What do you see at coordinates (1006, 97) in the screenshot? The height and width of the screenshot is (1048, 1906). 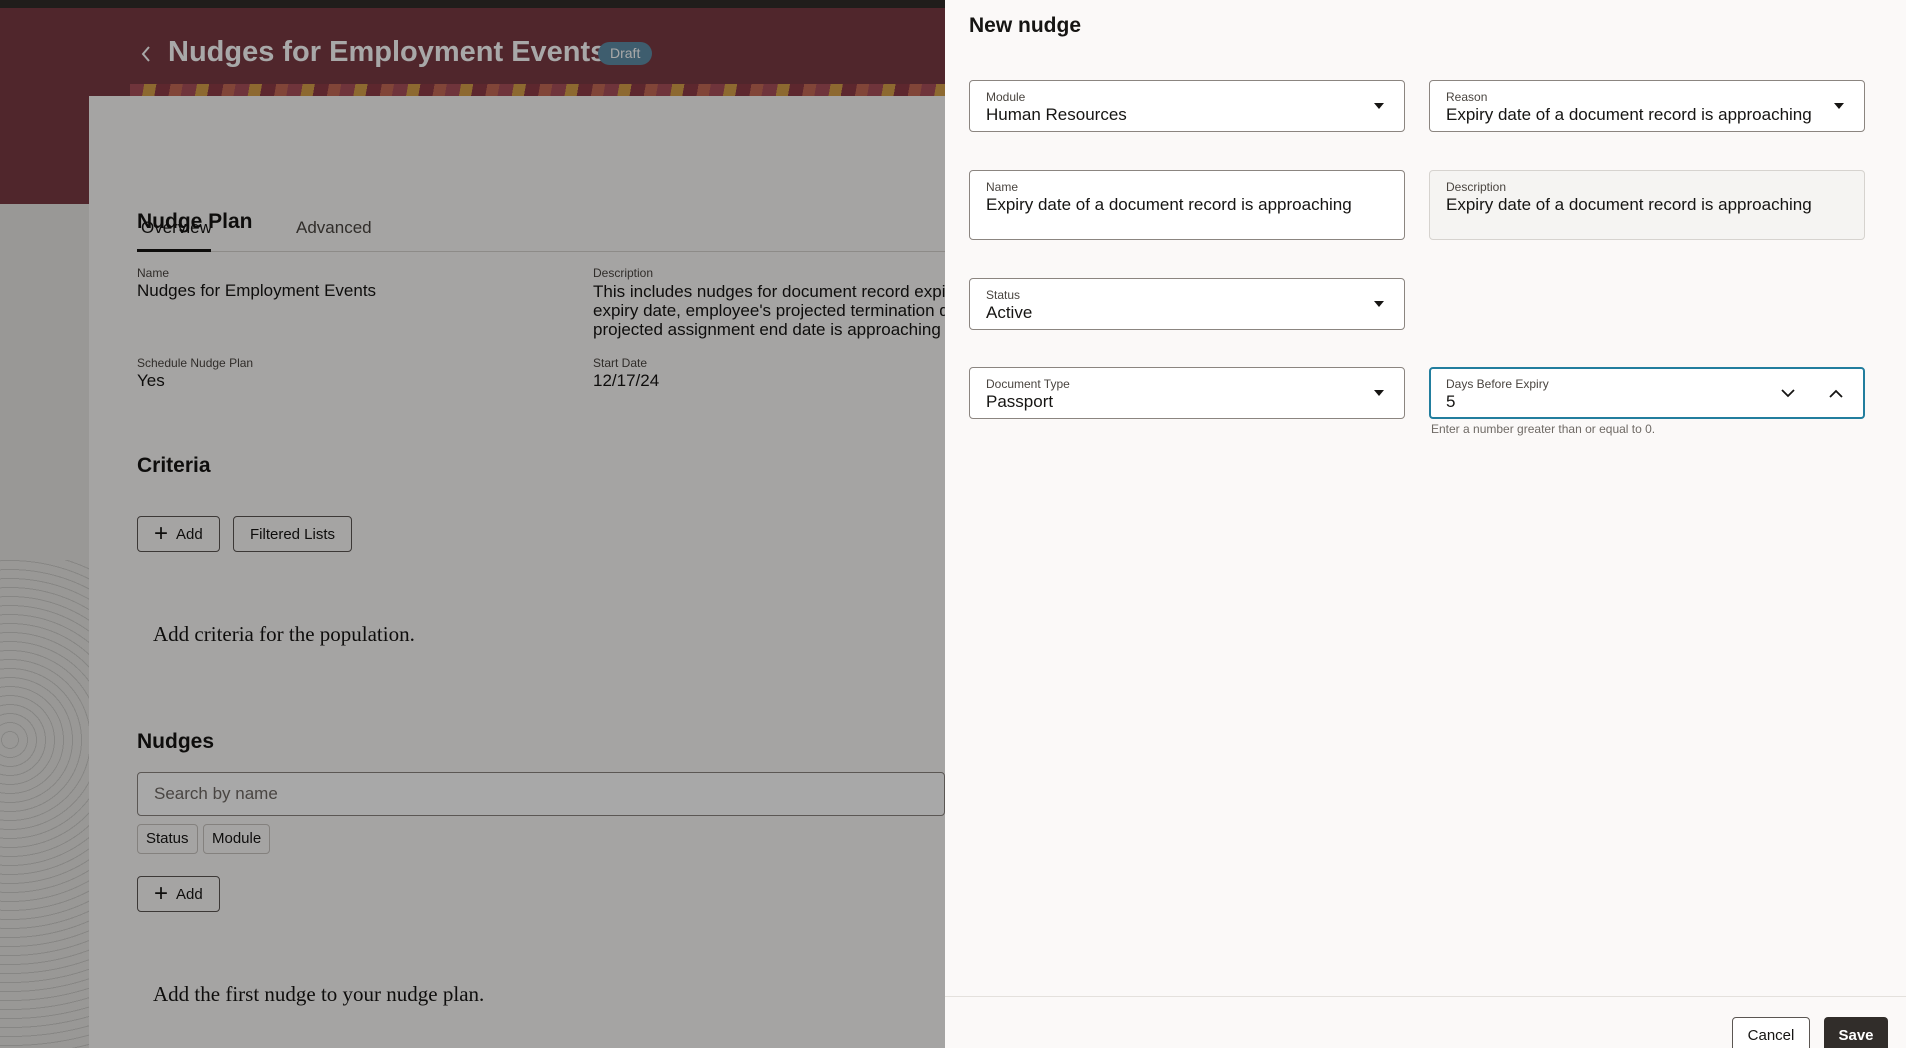 I see `module-label: Module` at bounding box center [1006, 97].